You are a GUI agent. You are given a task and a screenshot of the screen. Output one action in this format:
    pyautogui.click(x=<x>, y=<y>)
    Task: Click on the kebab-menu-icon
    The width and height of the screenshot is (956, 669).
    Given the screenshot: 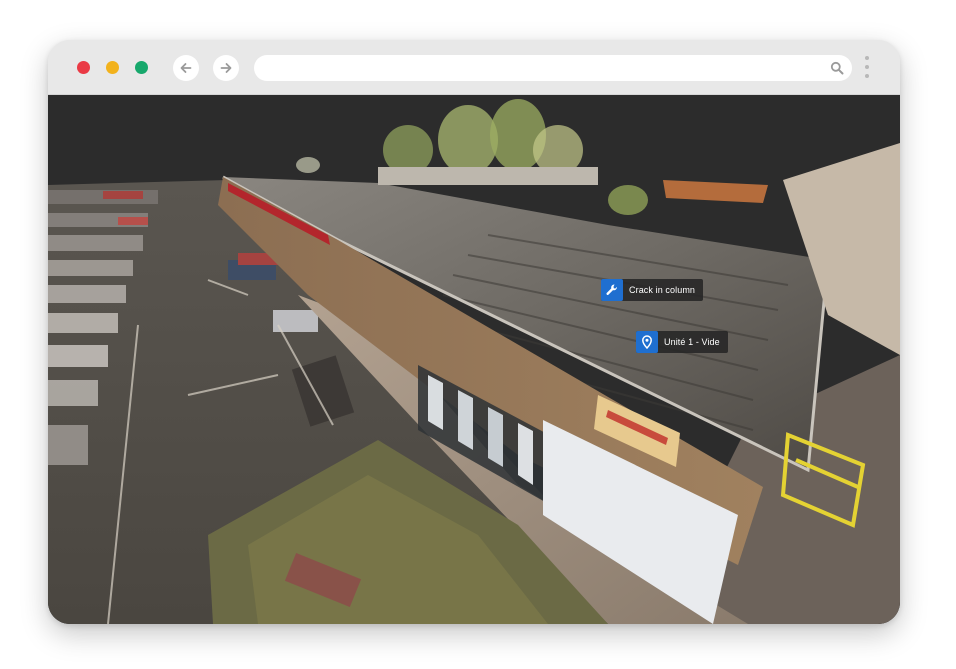 What is the action you would take?
    pyautogui.click(x=867, y=68)
    